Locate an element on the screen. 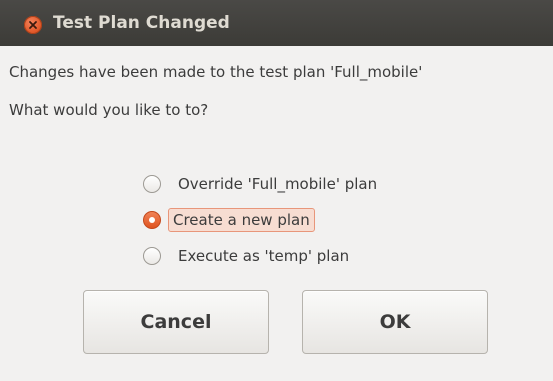 This screenshot has width=553, height=381. message-line-2: What would you like to to? is located at coordinates (109, 110).